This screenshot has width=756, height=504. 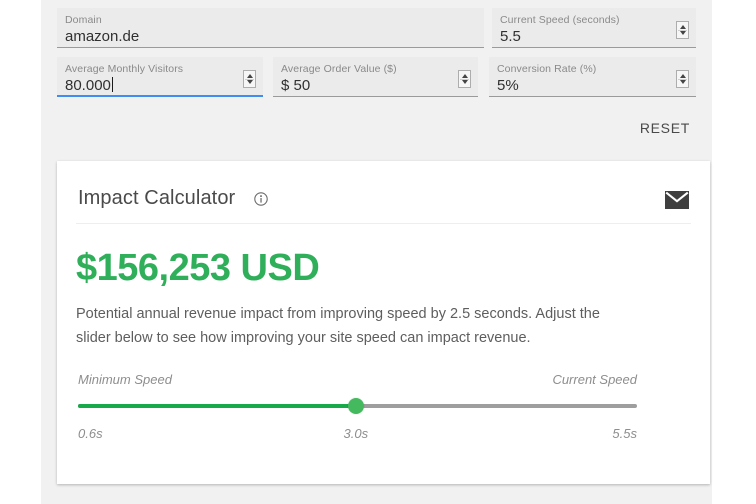 I want to click on card-header: Impact Calculator, so click(x=383, y=192).